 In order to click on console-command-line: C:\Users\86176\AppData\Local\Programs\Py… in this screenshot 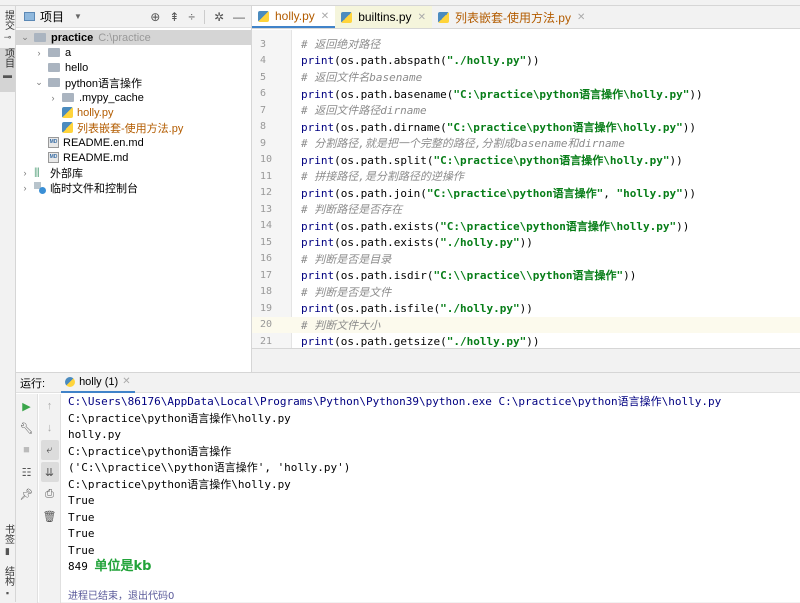, I will do `click(395, 401)`.